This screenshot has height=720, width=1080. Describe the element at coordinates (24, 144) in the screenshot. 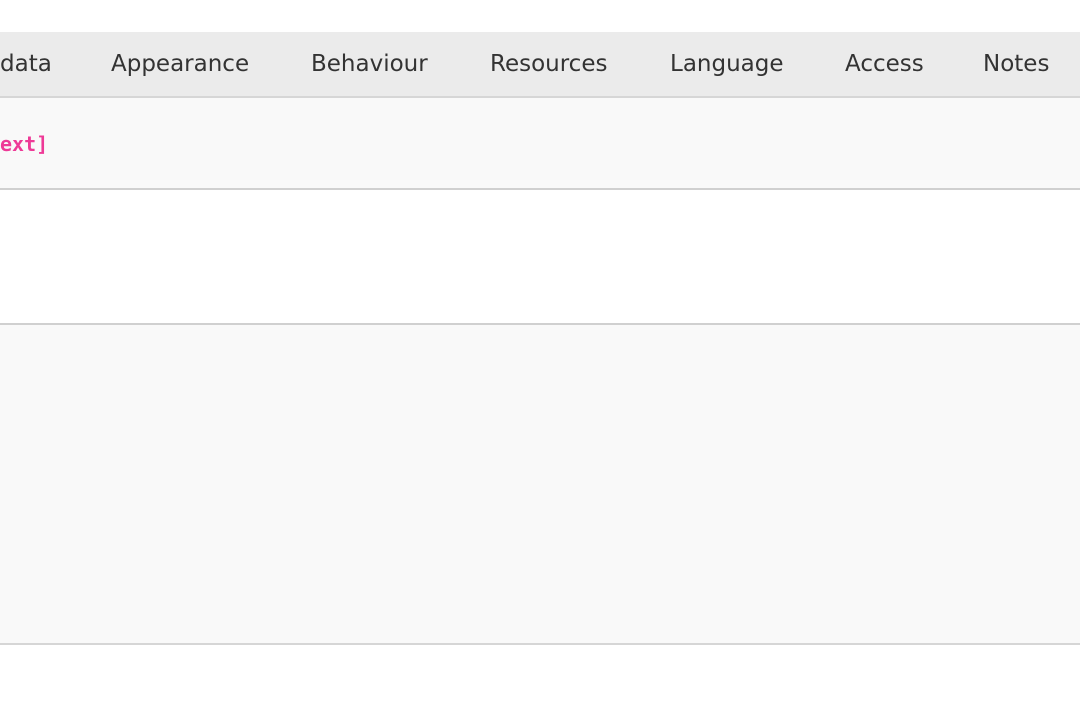

I see `code-text: ext]` at that location.